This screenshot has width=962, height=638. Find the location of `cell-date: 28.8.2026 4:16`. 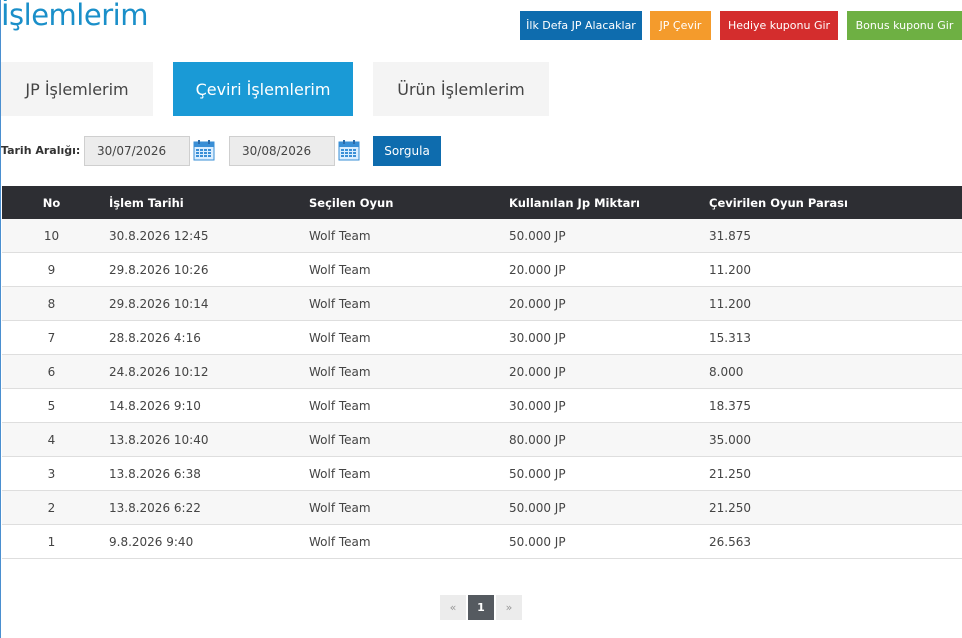

cell-date: 28.8.2026 4:16 is located at coordinates (155, 337).